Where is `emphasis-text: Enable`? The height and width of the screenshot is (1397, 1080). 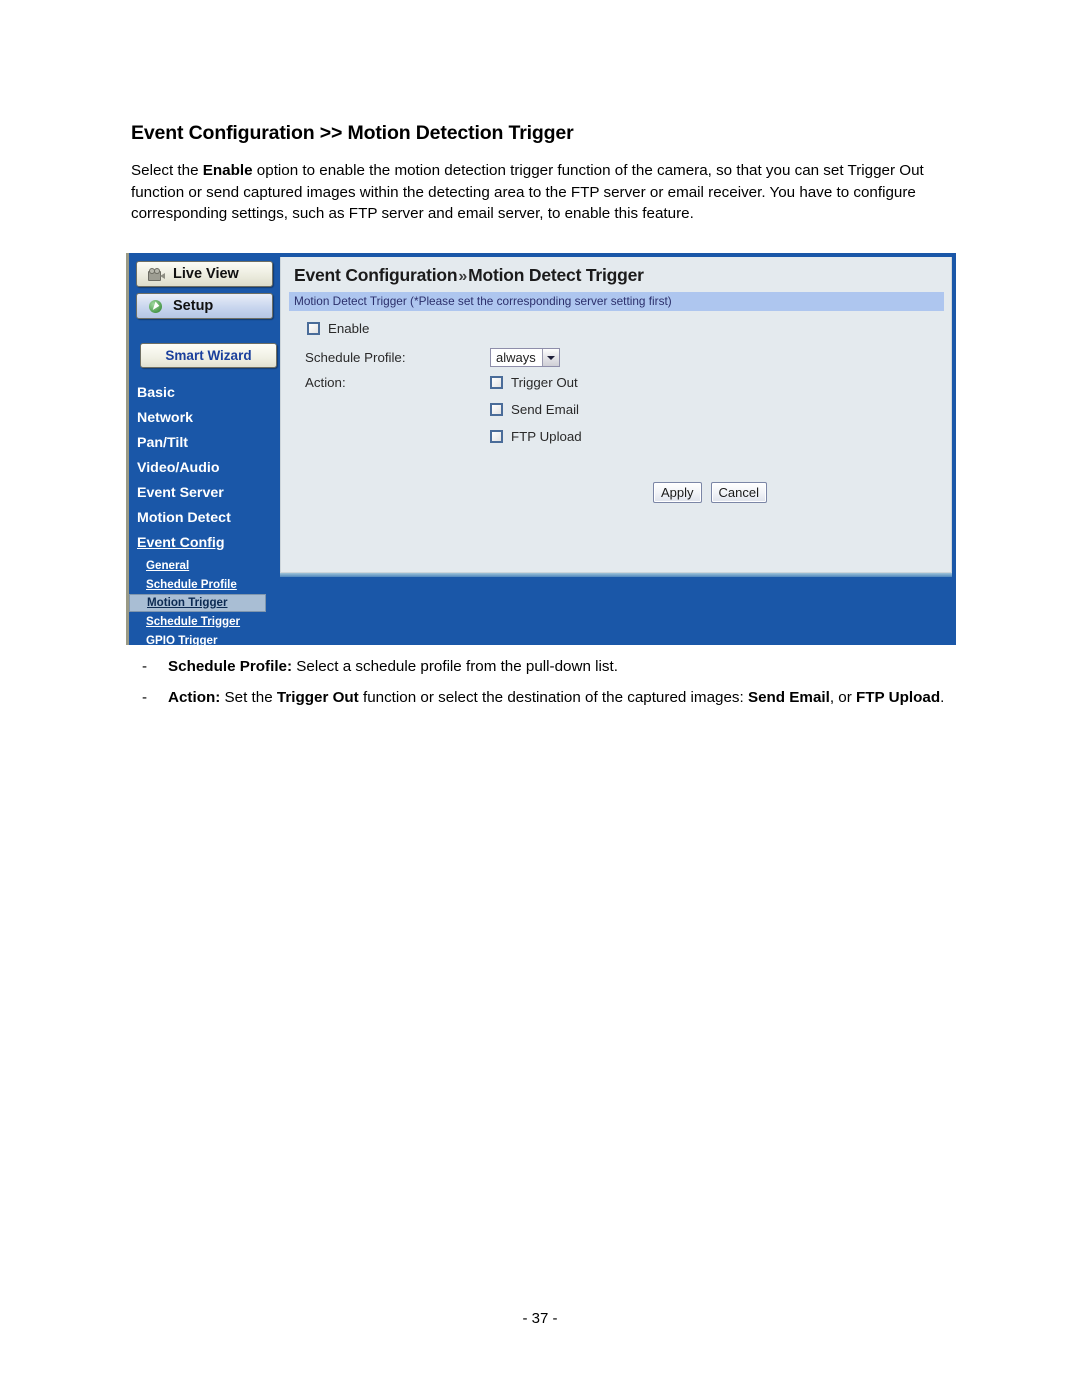 emphasis-text: Enable is located at coordinates (227, 170).